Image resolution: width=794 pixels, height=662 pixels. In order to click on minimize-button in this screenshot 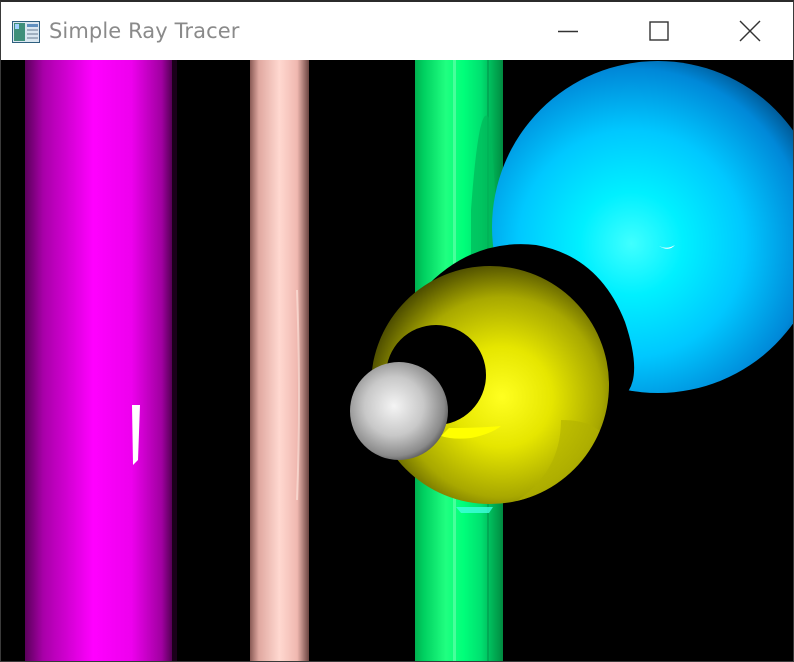, I will do `click(568, 31)`.